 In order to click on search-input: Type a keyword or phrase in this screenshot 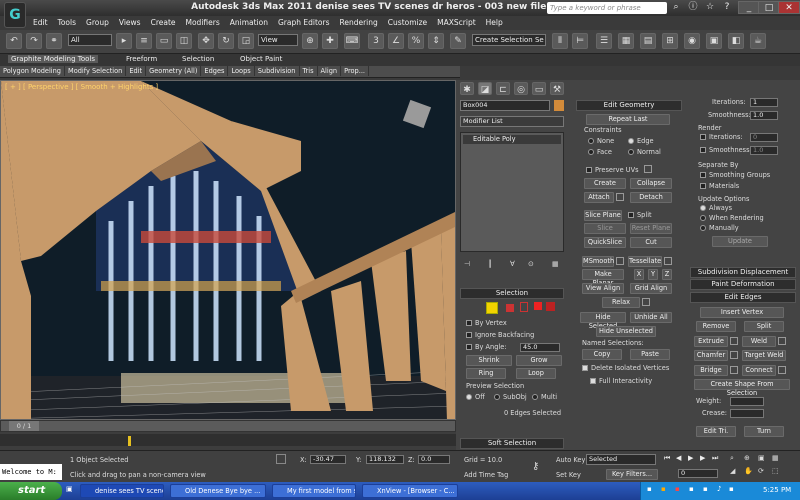, I will do `click(607, 8)`.